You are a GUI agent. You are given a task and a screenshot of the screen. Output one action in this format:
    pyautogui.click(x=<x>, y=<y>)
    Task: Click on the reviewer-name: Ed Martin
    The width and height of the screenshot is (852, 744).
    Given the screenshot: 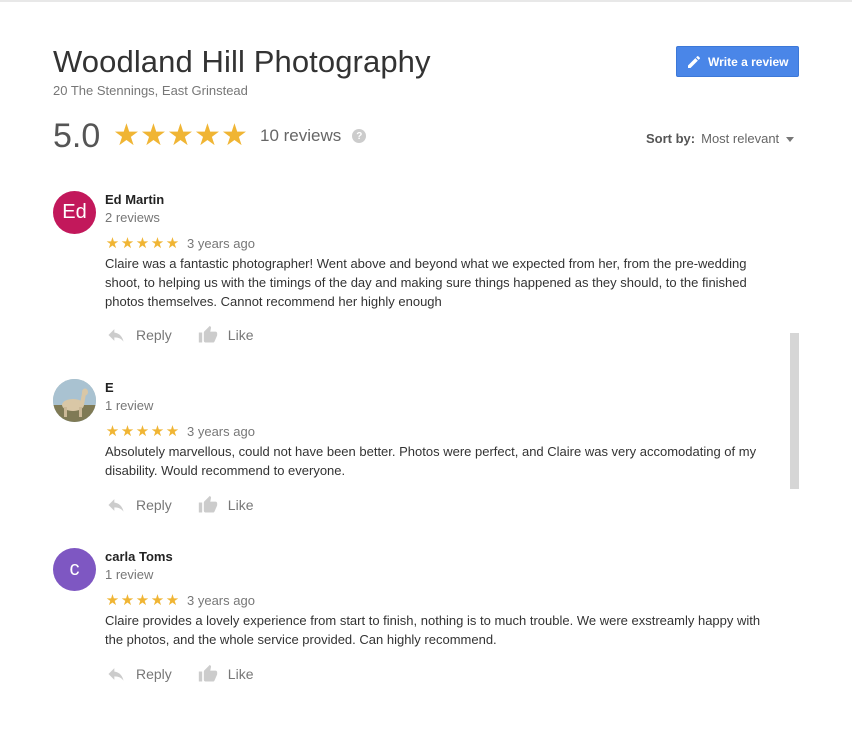 What is the action you would take?
    pyautogui.click(x=439, y=200)
    